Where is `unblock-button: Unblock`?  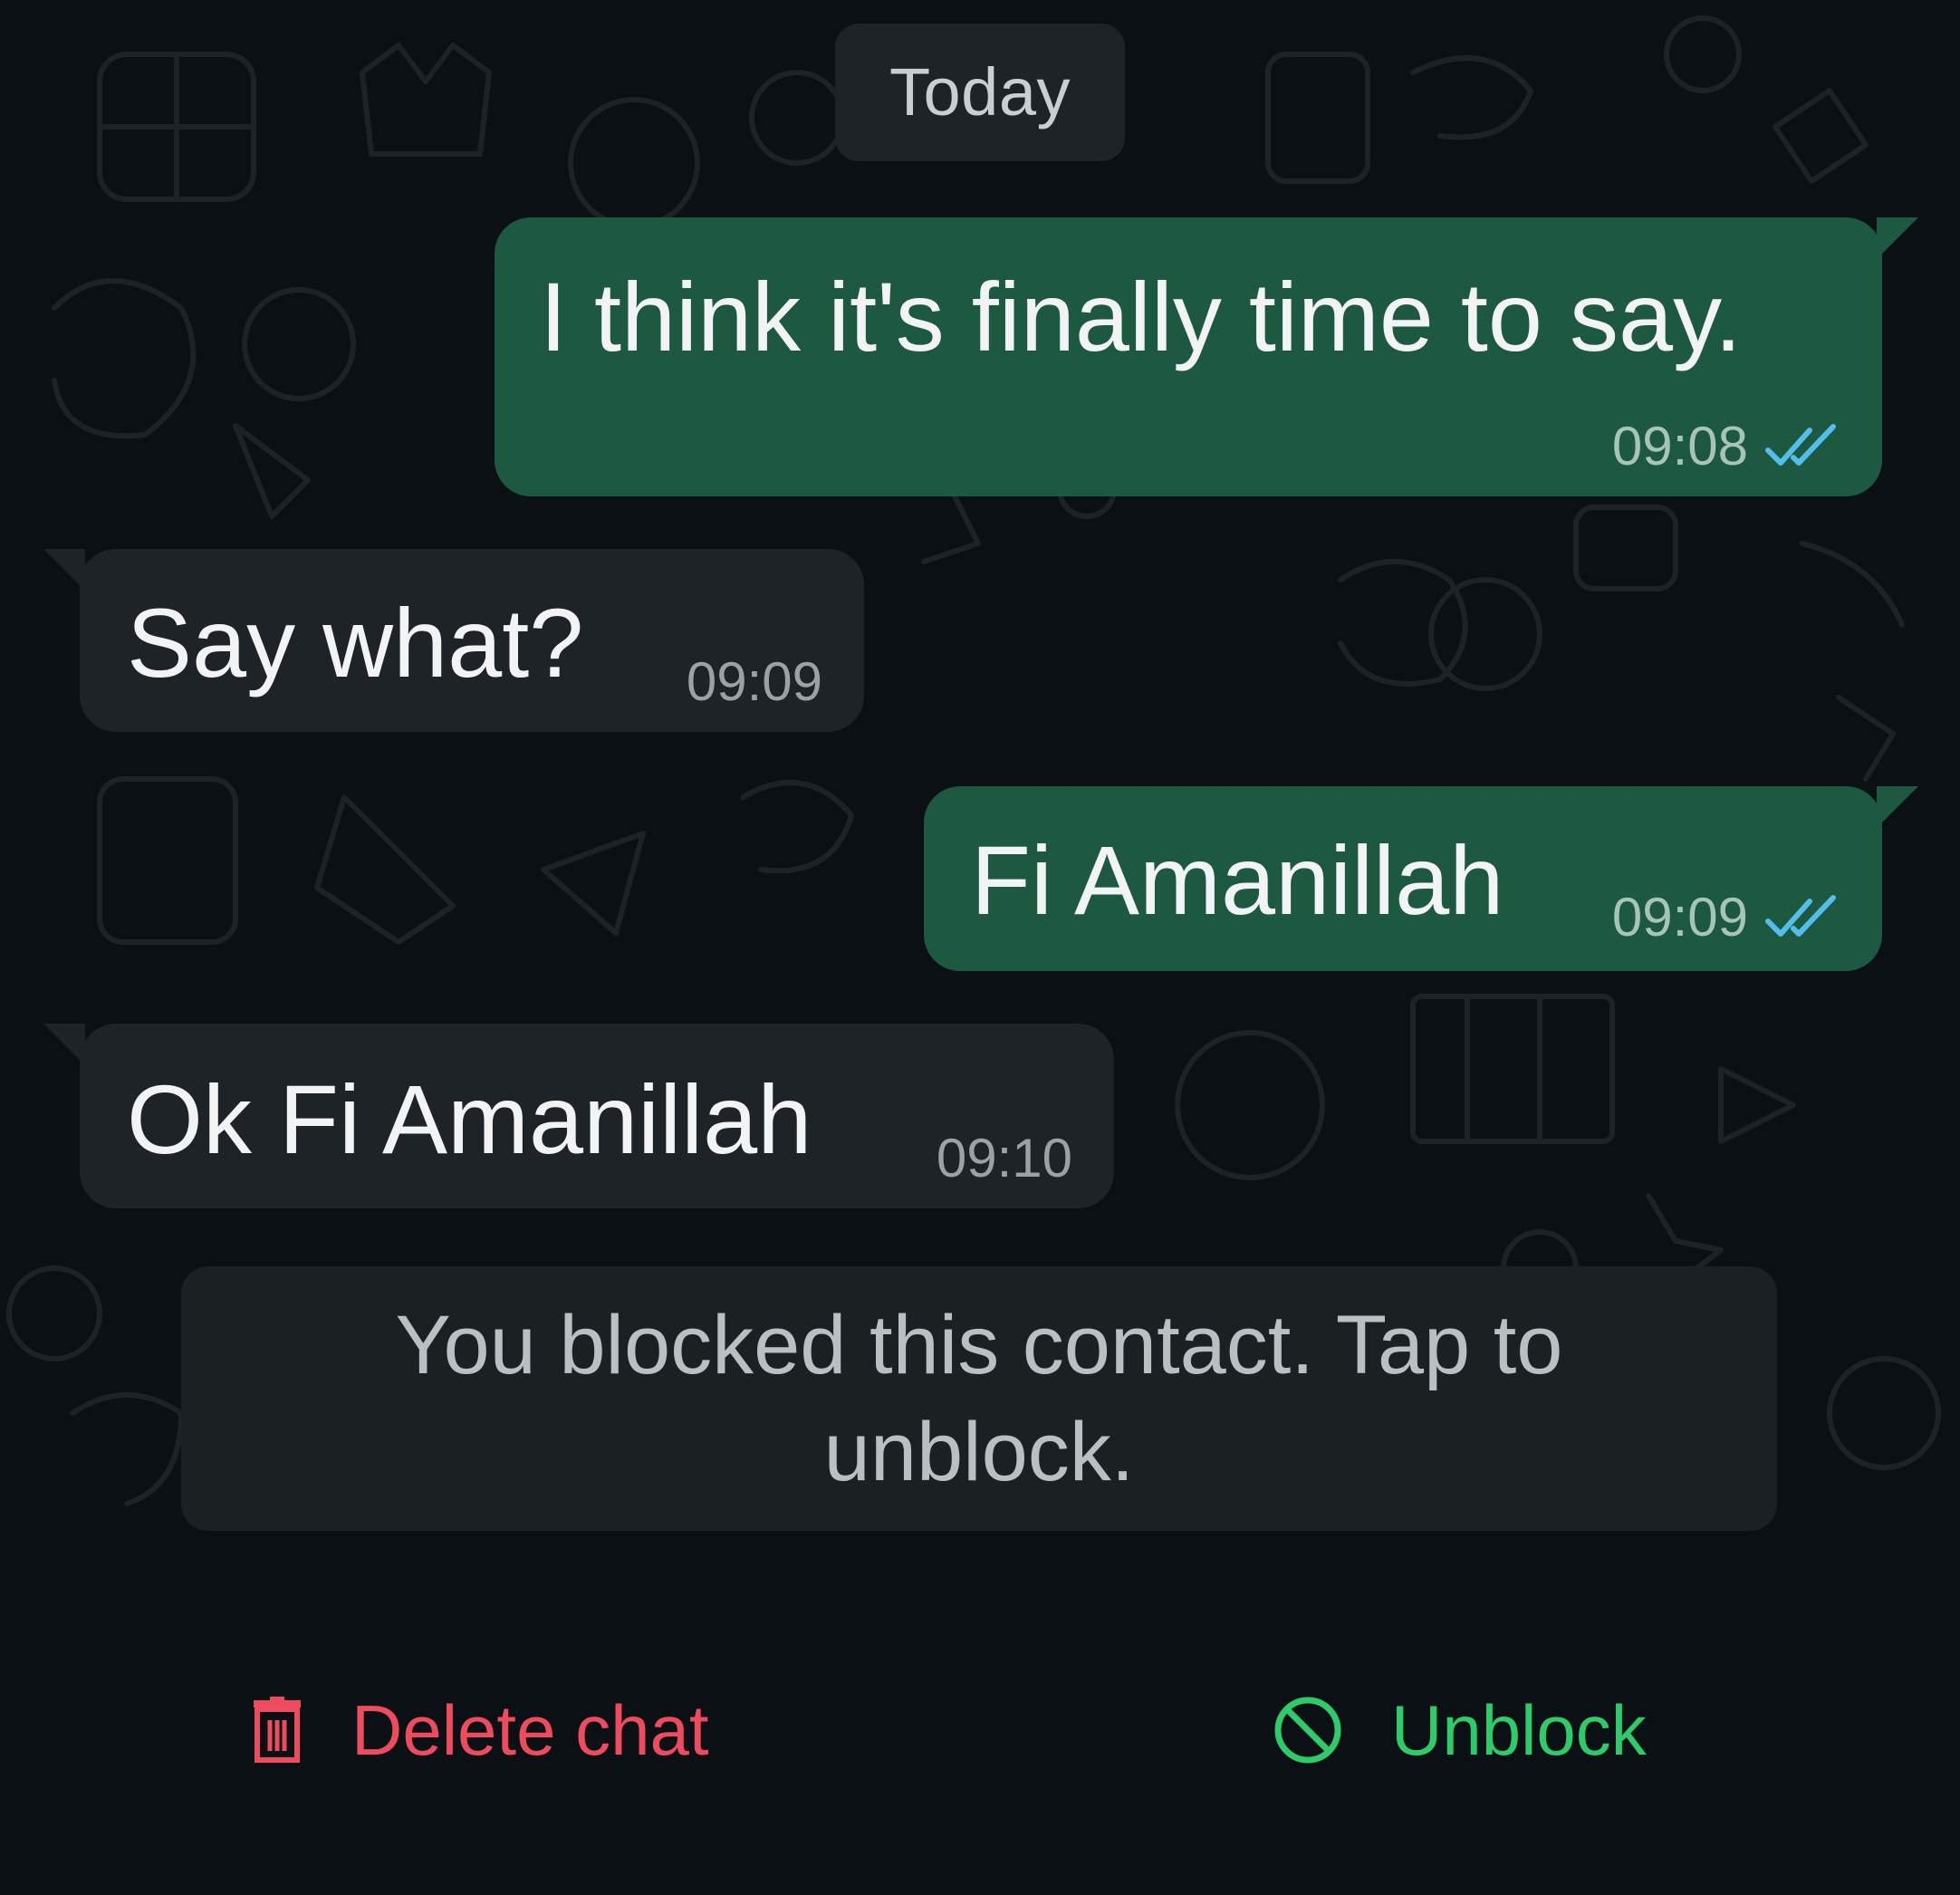 unblock-button: Unblock is located at coordinates (1459, 1730).